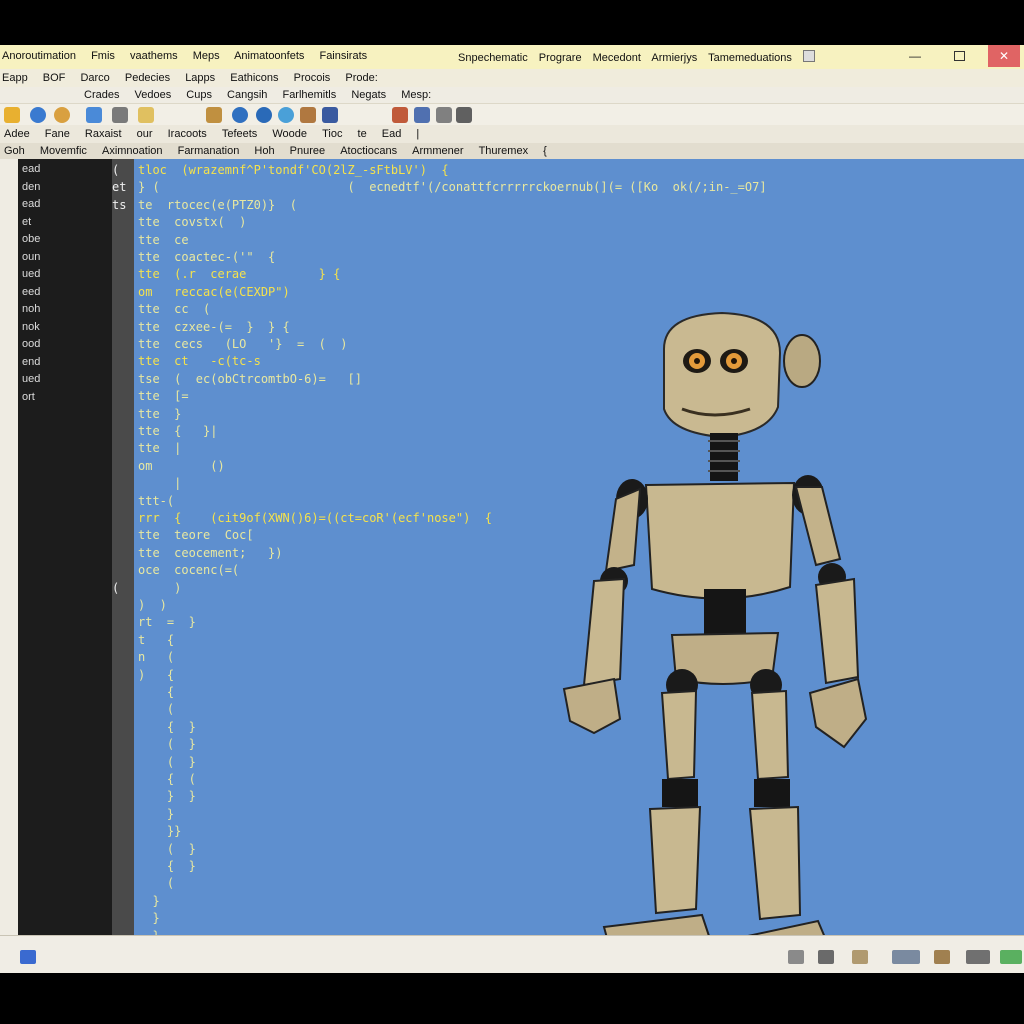  What do you see at coordinates (796, 957) in the screenshot?
I see `recycle-icon` at bounding box center [796, 957].